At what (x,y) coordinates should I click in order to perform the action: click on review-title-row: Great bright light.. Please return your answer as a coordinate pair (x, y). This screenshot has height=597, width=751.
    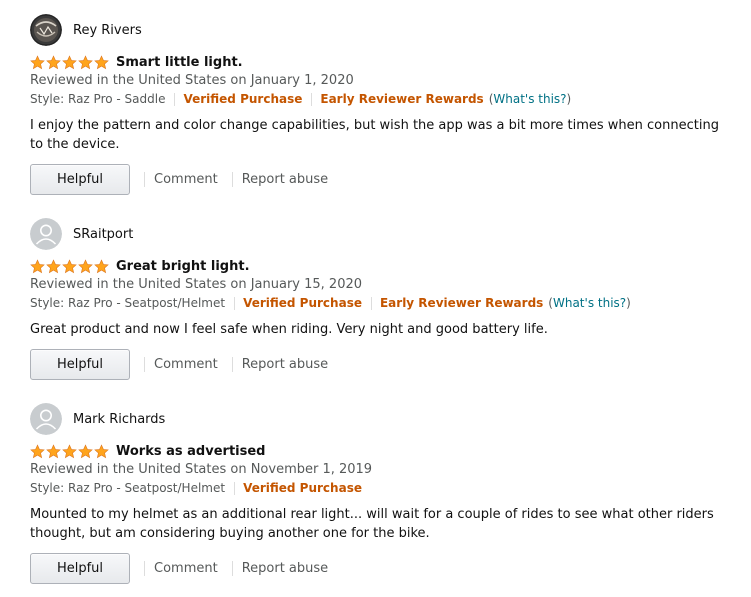
    Looking at the image, I should click on (140, 266).